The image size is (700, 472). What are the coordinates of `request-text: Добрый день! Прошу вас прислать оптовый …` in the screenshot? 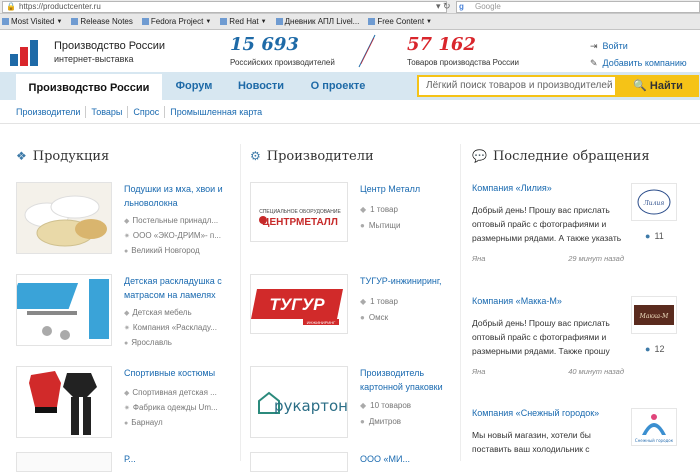 It's located at (541, 337).